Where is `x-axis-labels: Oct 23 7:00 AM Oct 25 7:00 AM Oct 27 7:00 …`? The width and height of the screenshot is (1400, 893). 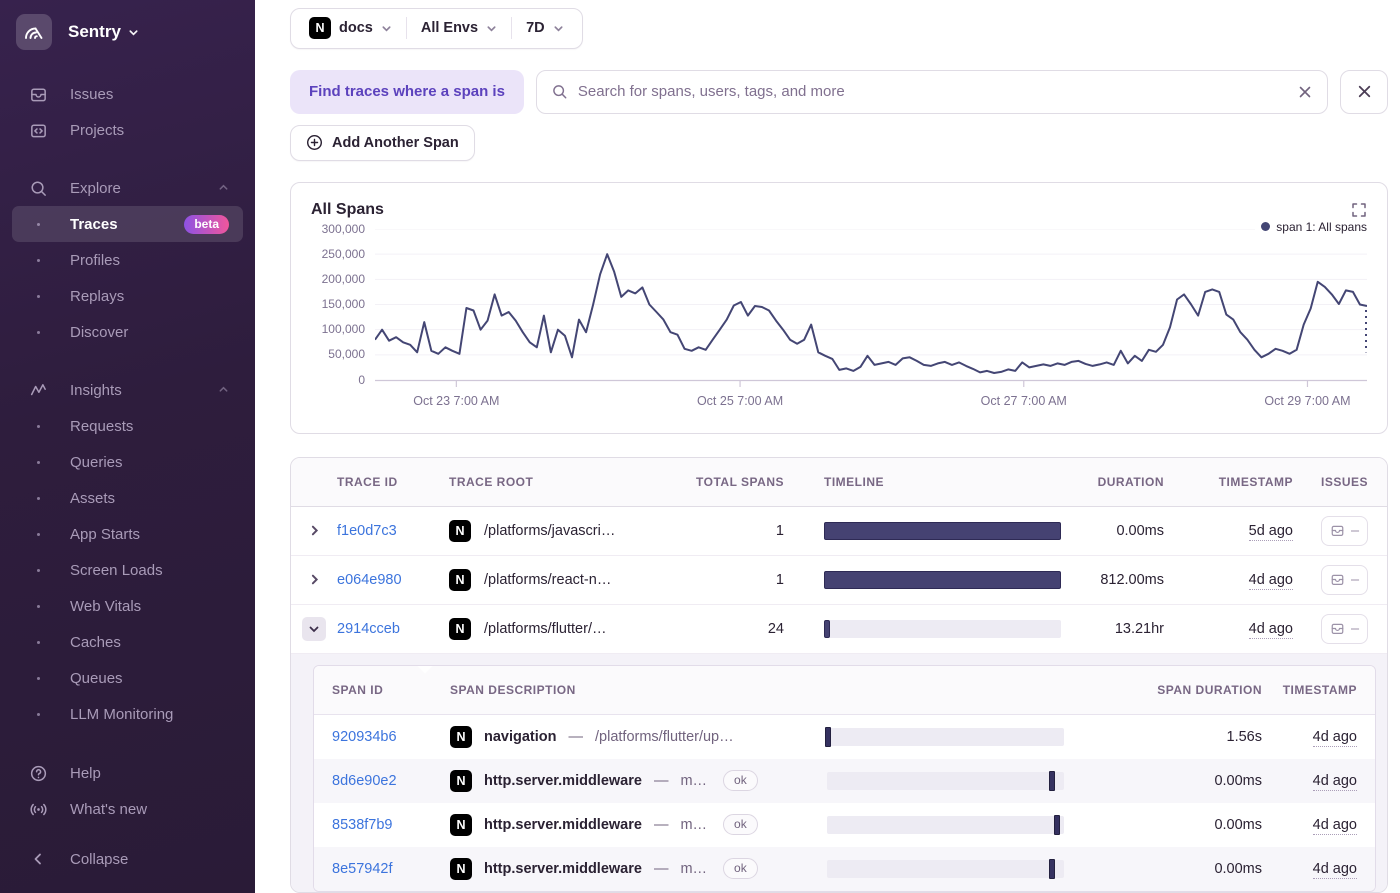 x-axis-labels: Oct 23 7:00 AM Oct 25 7:00 AM Oct 27 7:00 … is located at coordinates (871, 401).